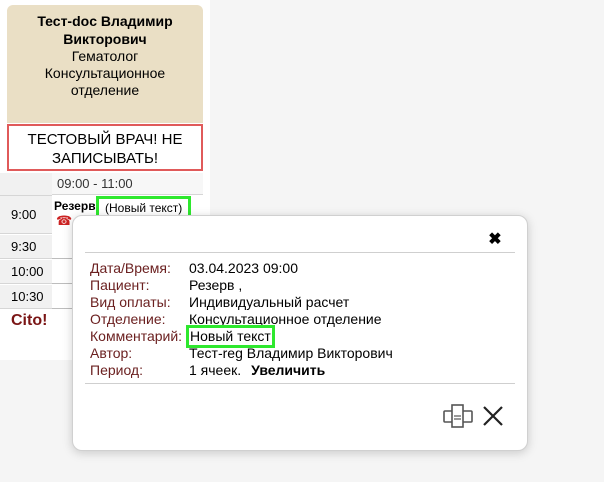  What do you see at coordinates (26, 184) in the screenshot?
I see `slot-header-blank` at bounding box center [26, 184].